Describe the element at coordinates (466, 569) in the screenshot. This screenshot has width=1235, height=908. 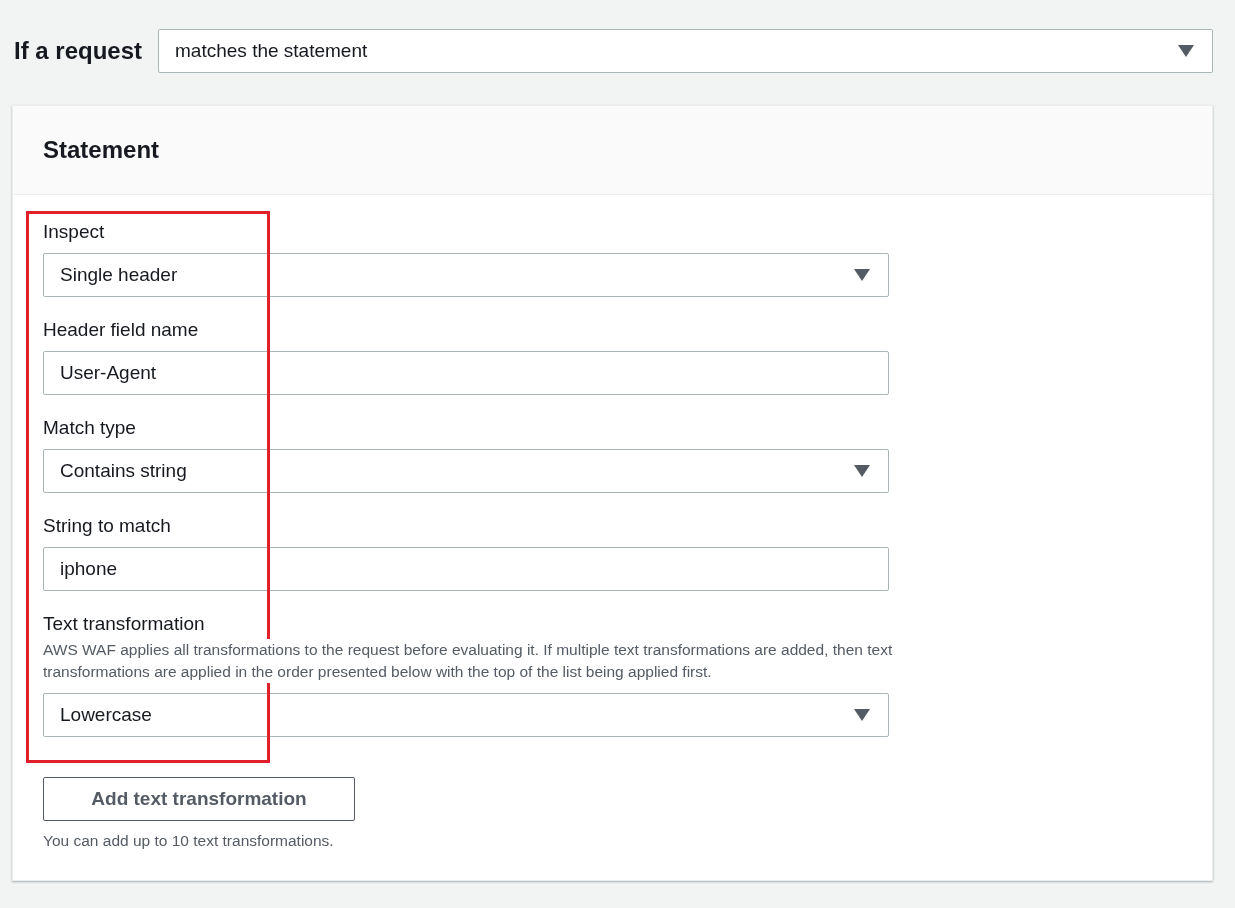
I see `input-field: iphone` at that location.